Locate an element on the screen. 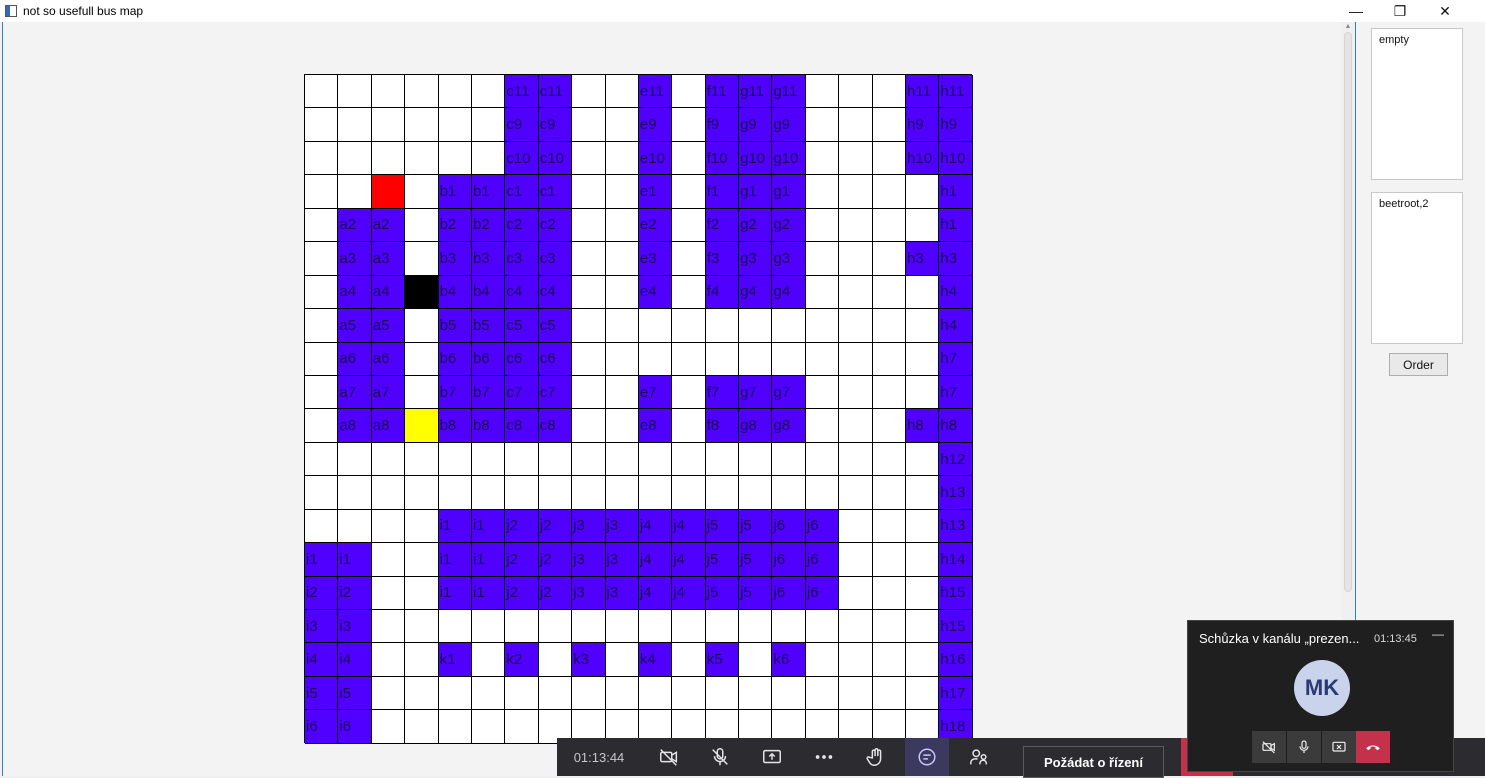  map-cell-h3: h3 is located at coordinates (956, 259).